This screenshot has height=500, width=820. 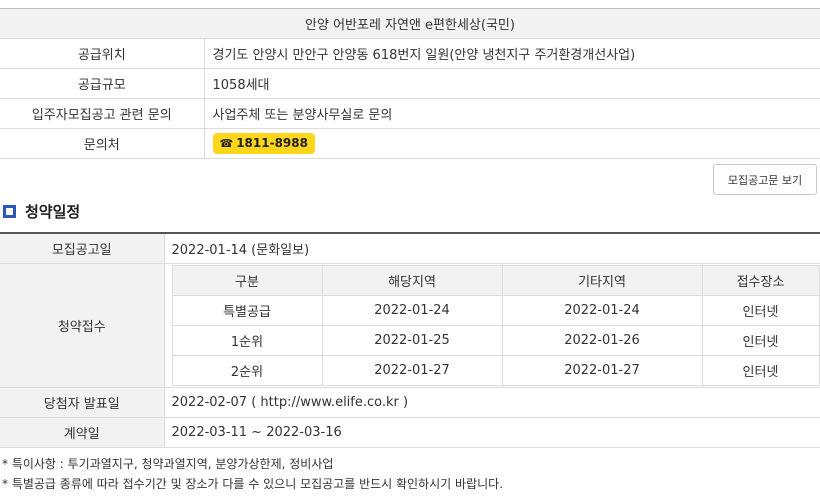 What do you see at coordinates (102, 143) in the screenshot?
I see `info-label: 문의처` at bounding box center [102, 143].